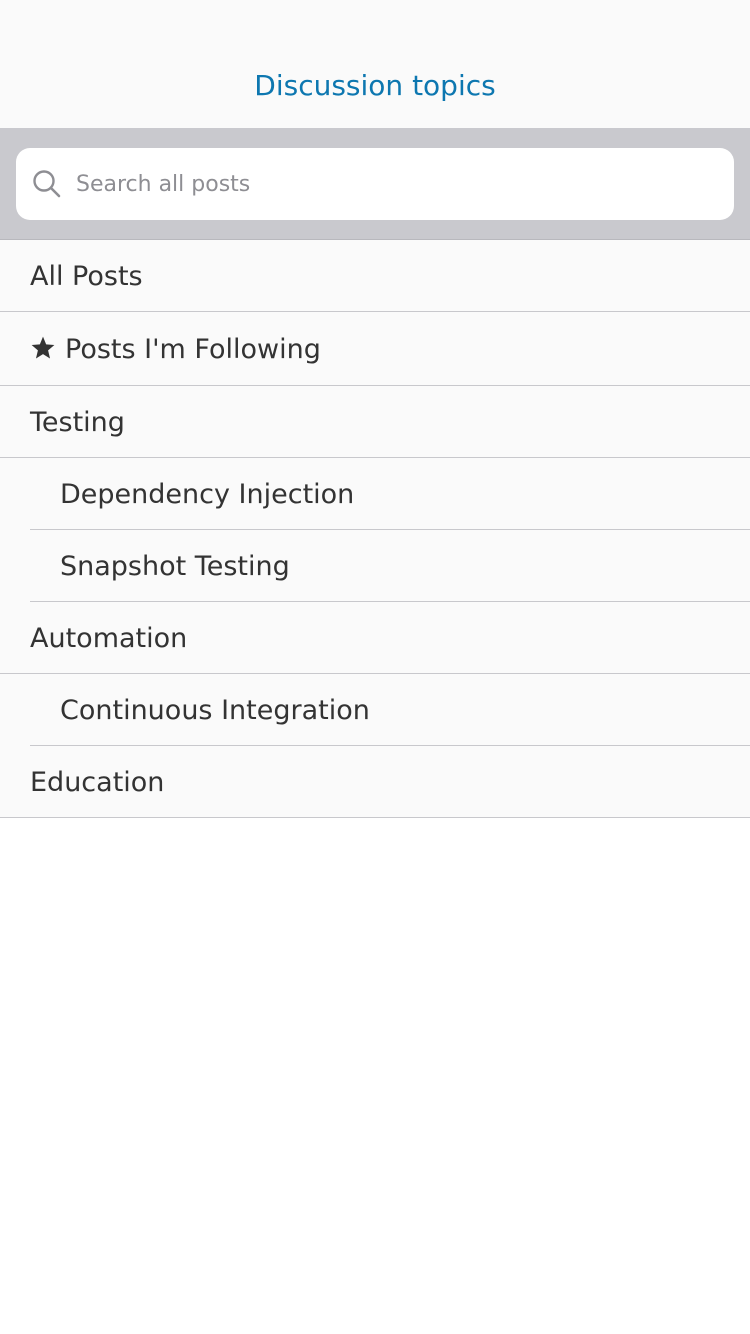 This screenshot has width=750, height=1334. I want to click on page-title: Discussion topics, so click(375, 85).